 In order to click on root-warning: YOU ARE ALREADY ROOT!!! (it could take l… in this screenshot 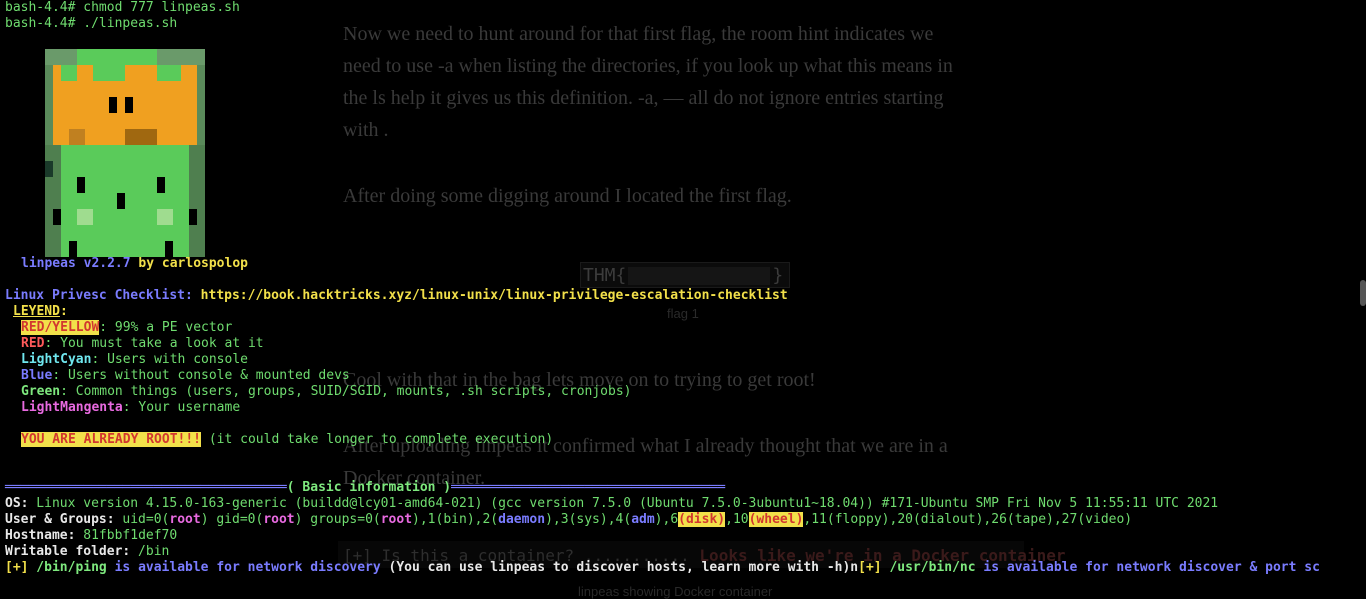, I will do `click(287, 439)`.